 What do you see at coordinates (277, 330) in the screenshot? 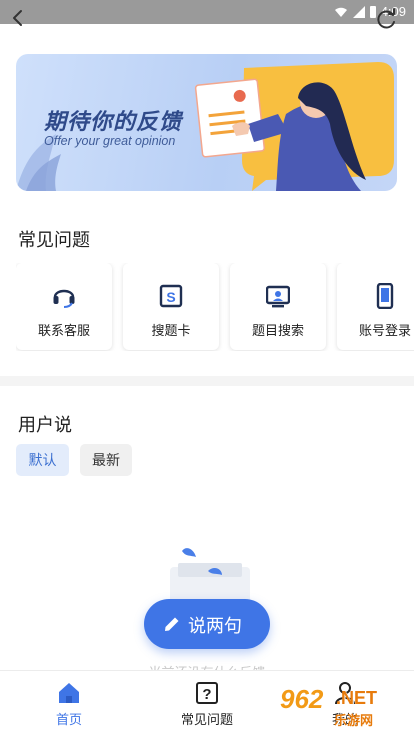
I see `faq-card-label: 题目搜索` at bounding box center [277, 330].